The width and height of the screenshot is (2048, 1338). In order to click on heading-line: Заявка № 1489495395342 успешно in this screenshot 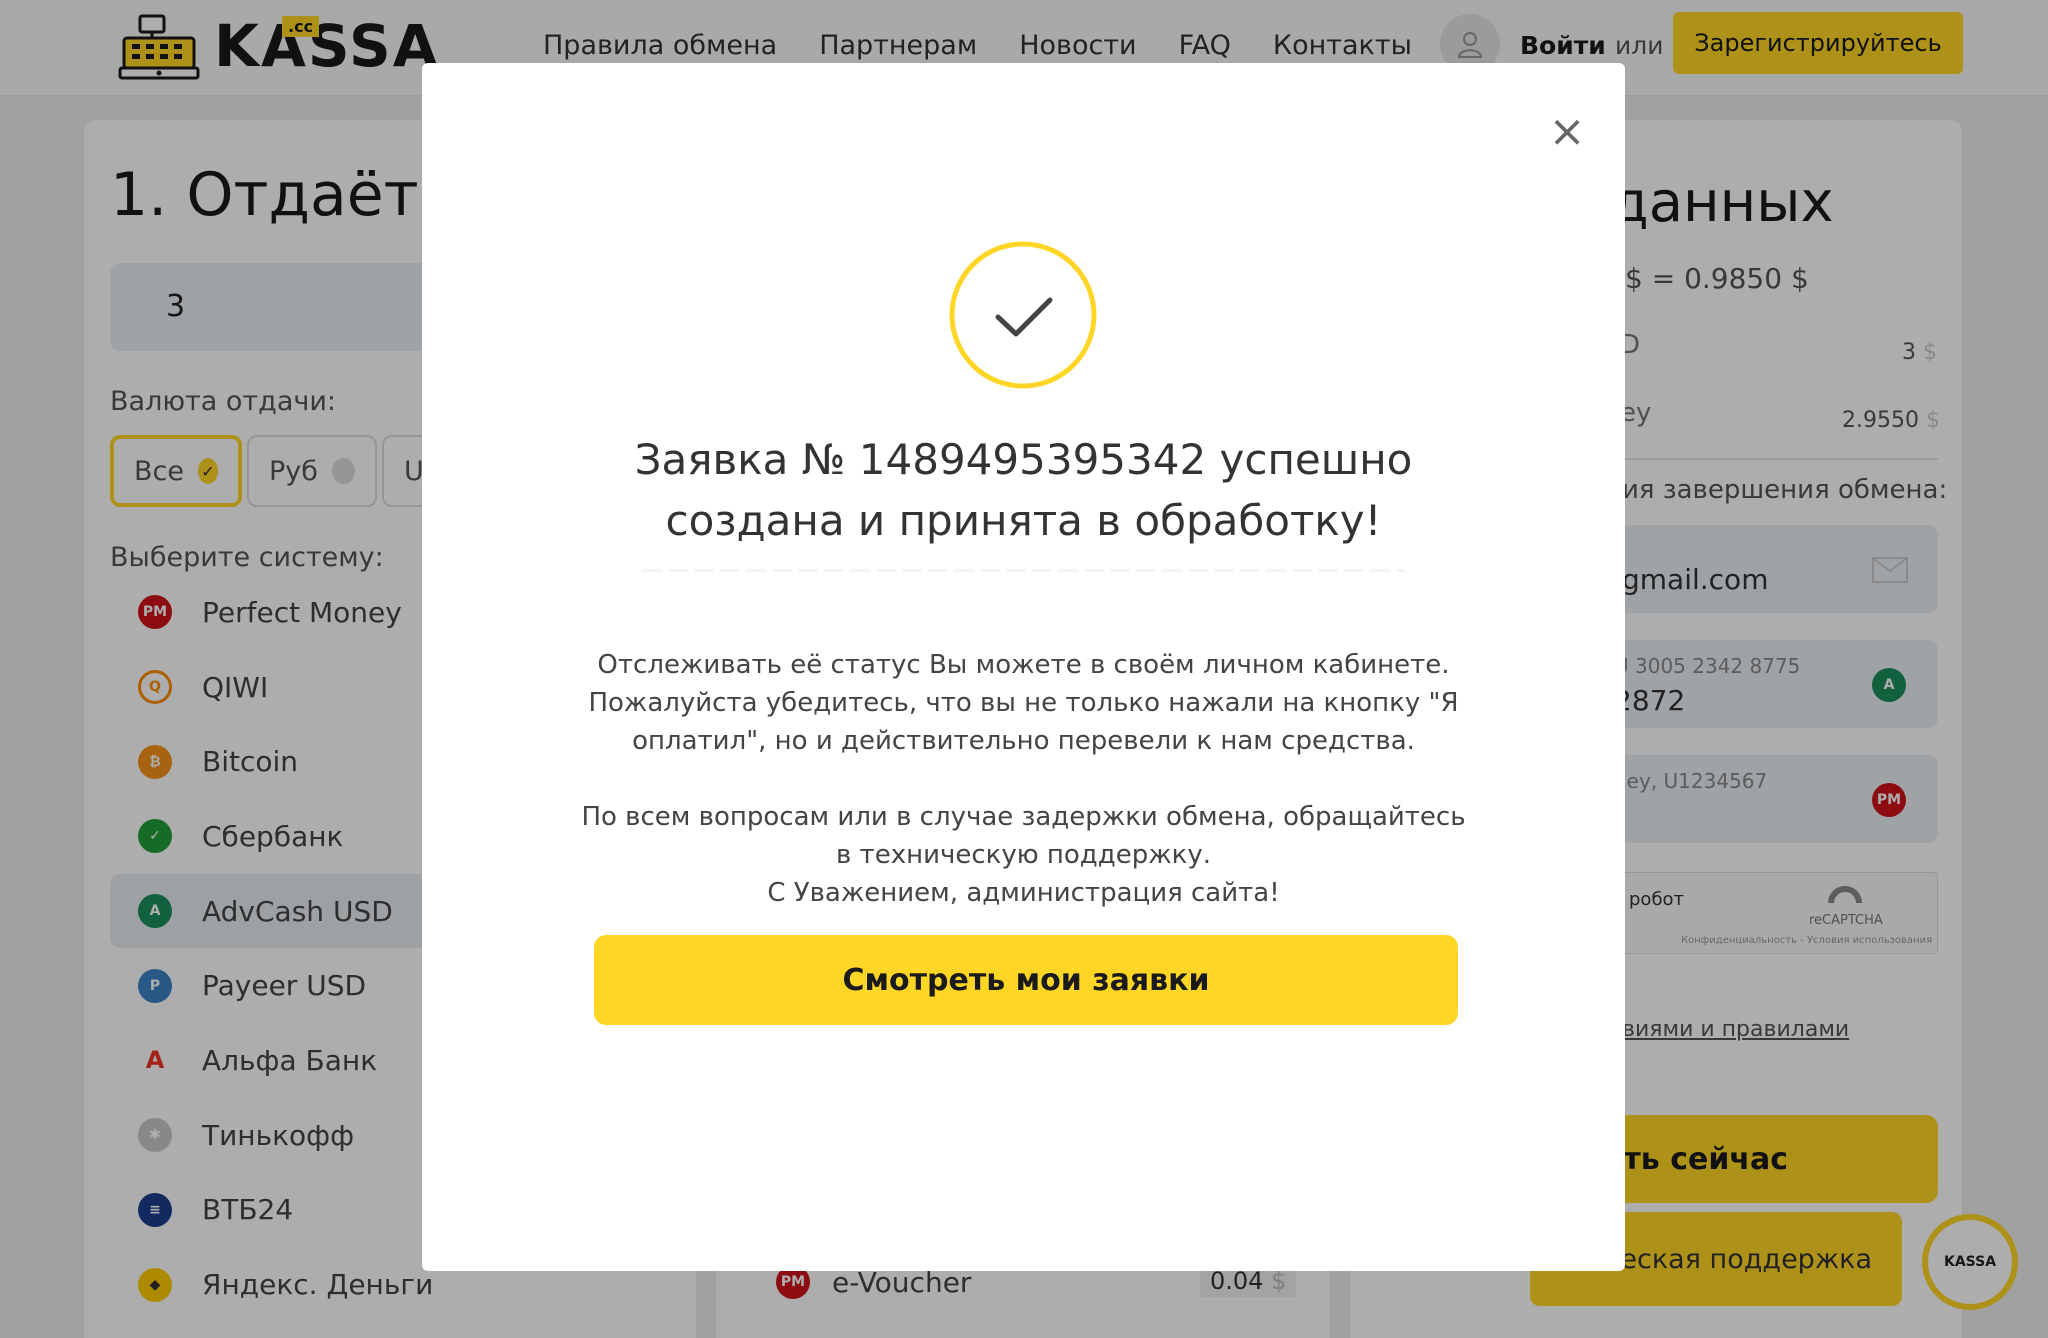, I will do `click(1023, 459)`.